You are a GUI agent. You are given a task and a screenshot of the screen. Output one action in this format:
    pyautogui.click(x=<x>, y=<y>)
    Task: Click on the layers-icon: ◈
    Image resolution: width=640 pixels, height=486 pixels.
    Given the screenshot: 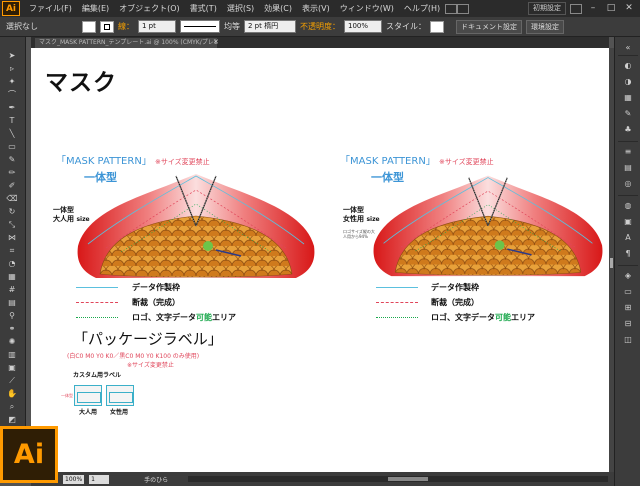 What is the action you would take?
    pyautogui.click(x=628, y=276)
    